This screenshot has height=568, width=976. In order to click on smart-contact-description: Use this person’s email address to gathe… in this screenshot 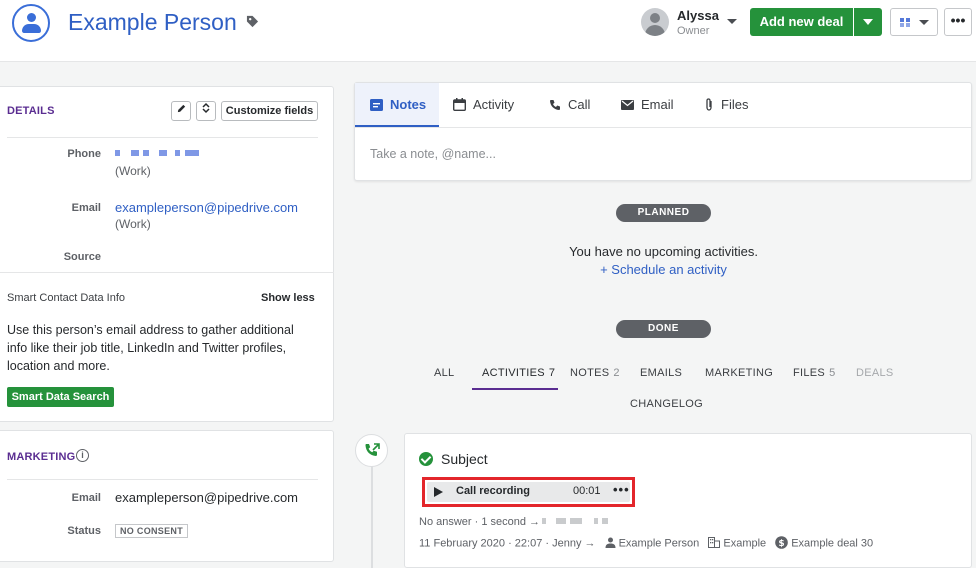, I will do `click(150, 348)`.